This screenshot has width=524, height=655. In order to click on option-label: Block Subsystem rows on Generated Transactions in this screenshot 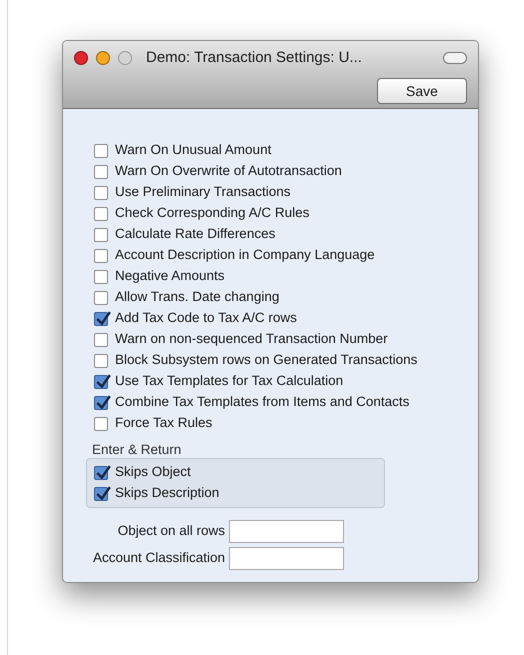, I will do `click(266, 360)`.